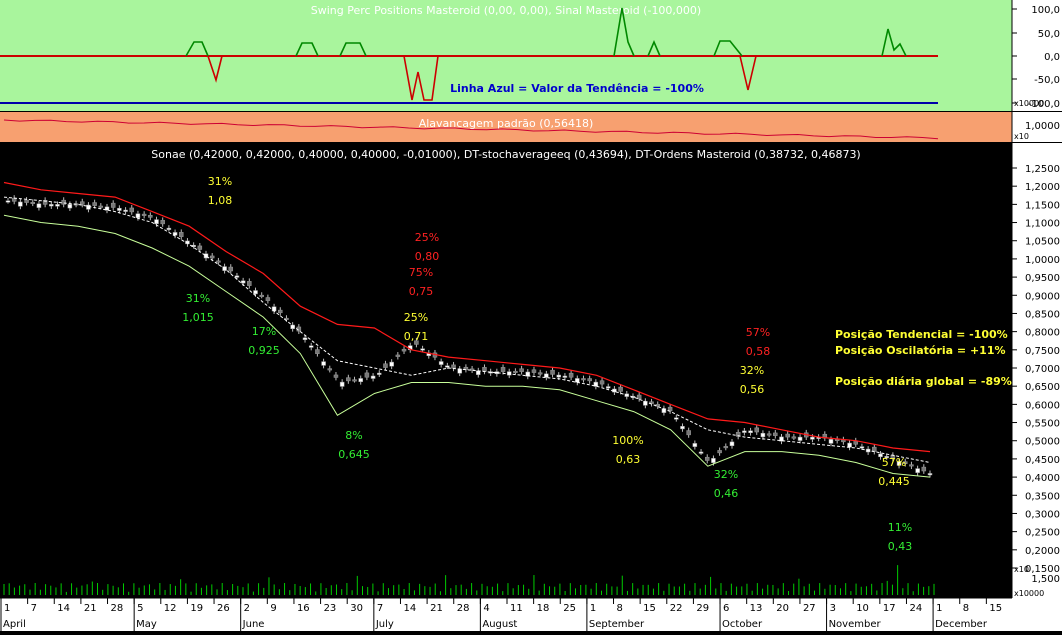  Describe the element at coordinates (427, 256) in the screenshot. I see `annotation-val: 0,80` at that location.